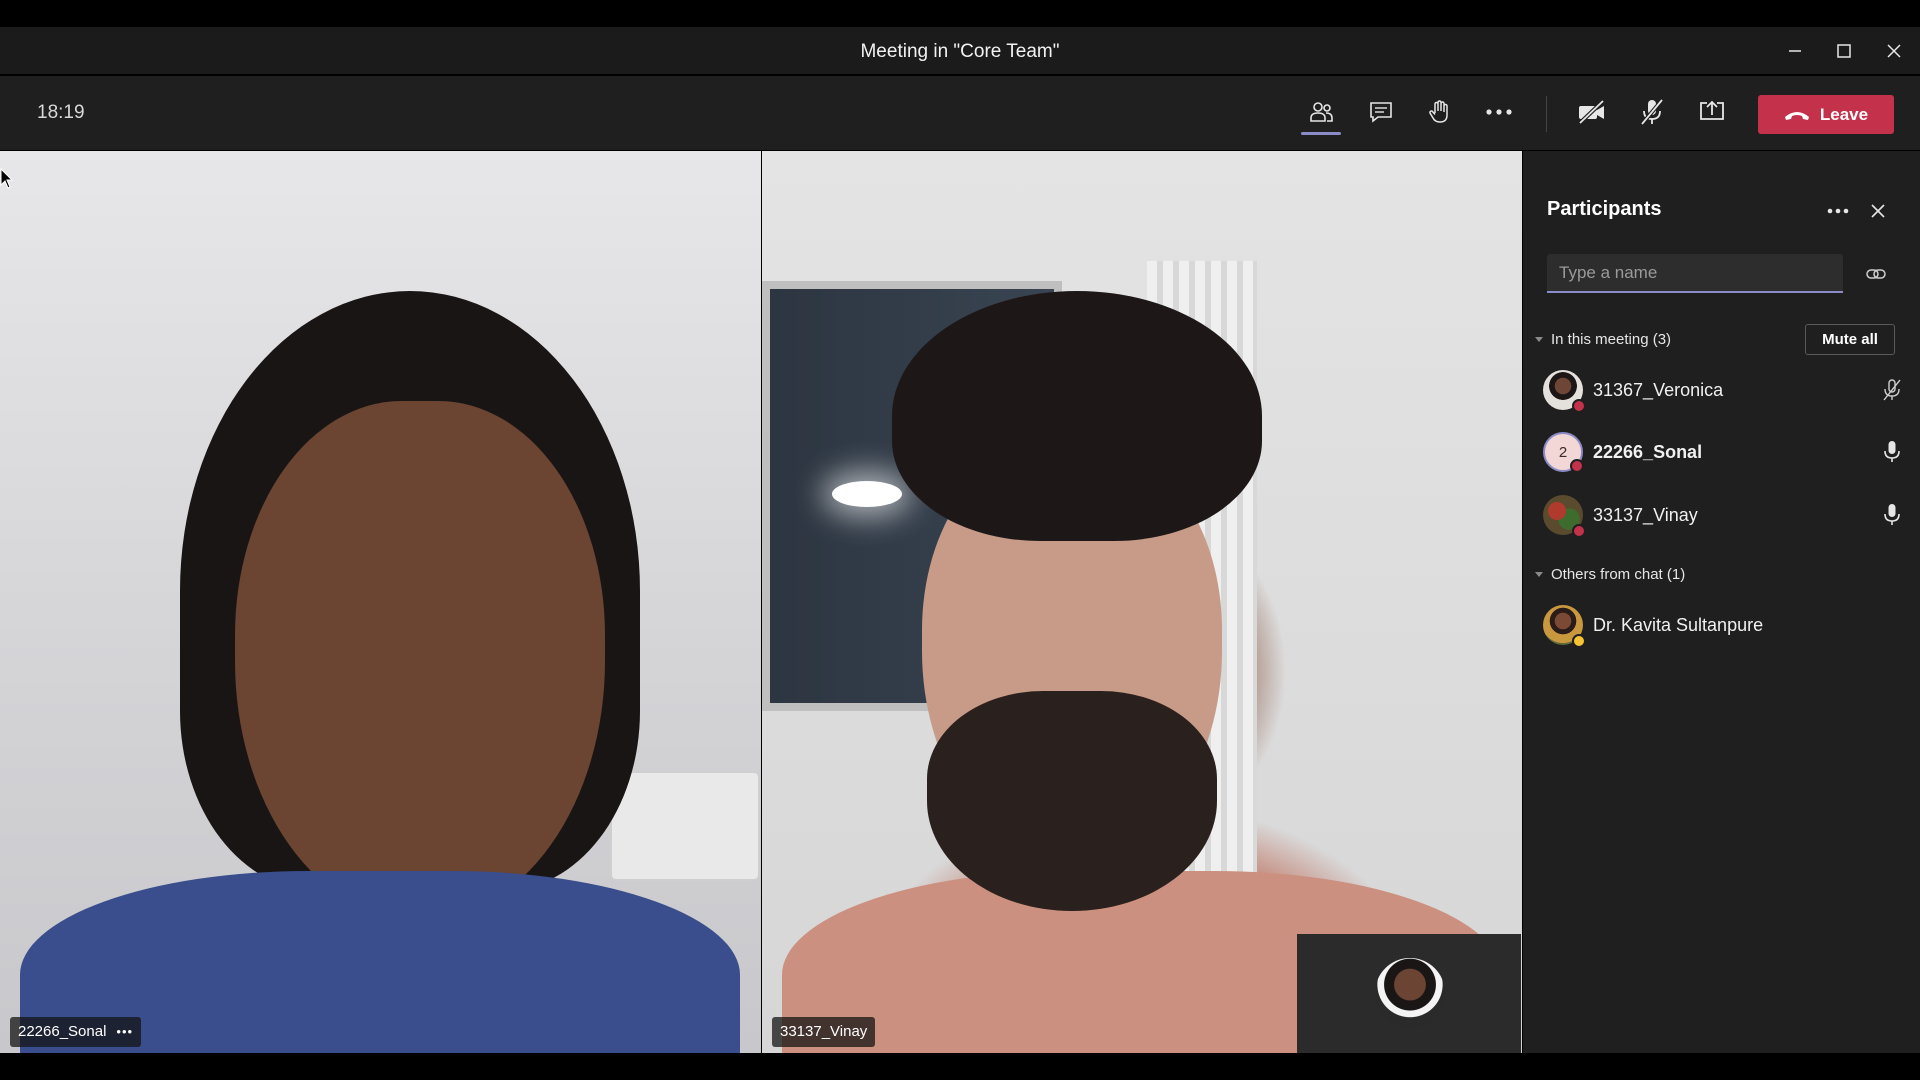  I want to click on video-name-tag: 33137_Vinay, so click(824, 1032).